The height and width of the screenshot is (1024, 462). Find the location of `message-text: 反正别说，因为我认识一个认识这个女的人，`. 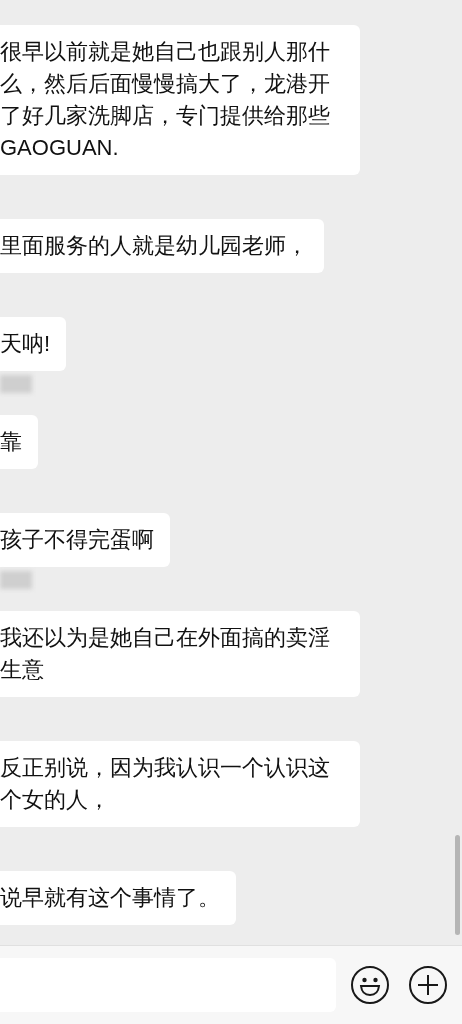

message-text: 反正别说，因为我认识一个认识这个女的人， is located at coordinates (165, 784).